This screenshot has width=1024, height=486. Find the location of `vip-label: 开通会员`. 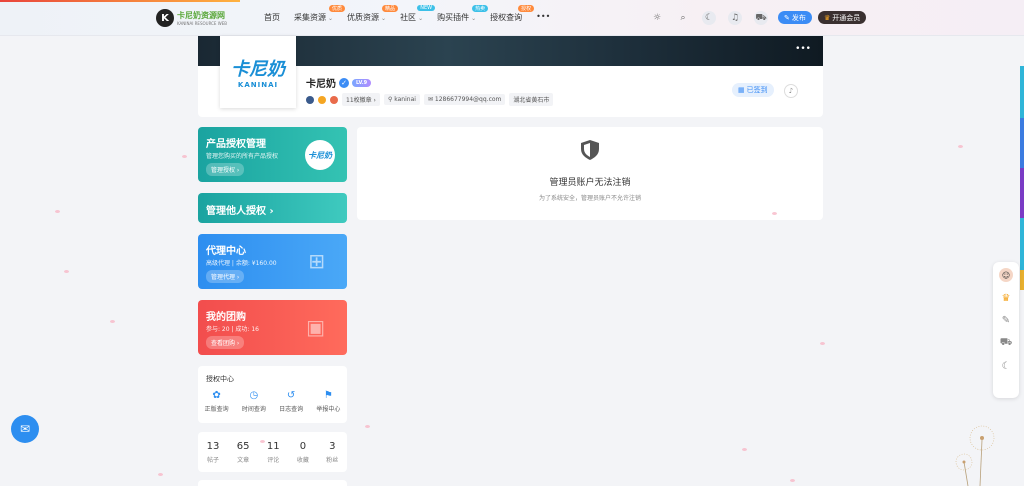

vip-label: 开通会员 is located at coordinates (846, 17).